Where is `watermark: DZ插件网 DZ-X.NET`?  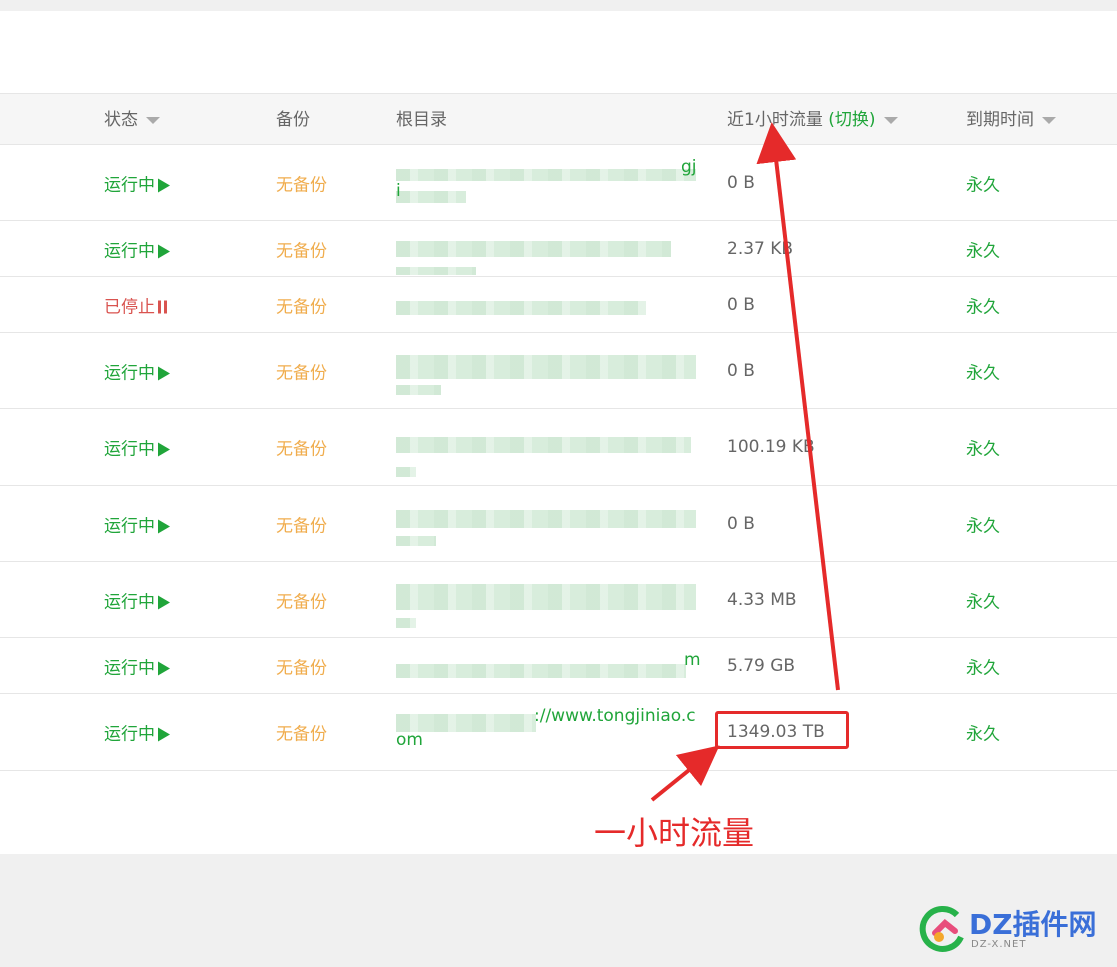 watermark: DZ插件网 DZ-X.NET is located at coordinates (1012, 929).